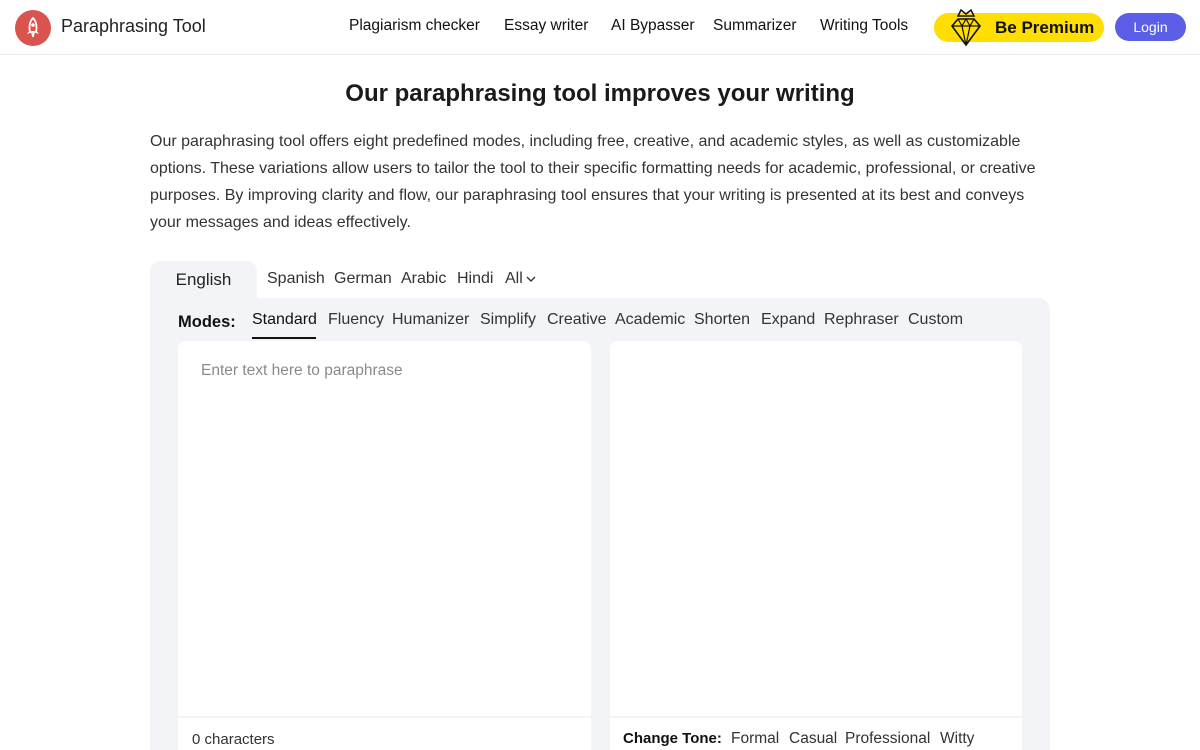 The image size is (1200, 750). I want to click on nav-writing-tools: Writing Tools, so click(864, 26).